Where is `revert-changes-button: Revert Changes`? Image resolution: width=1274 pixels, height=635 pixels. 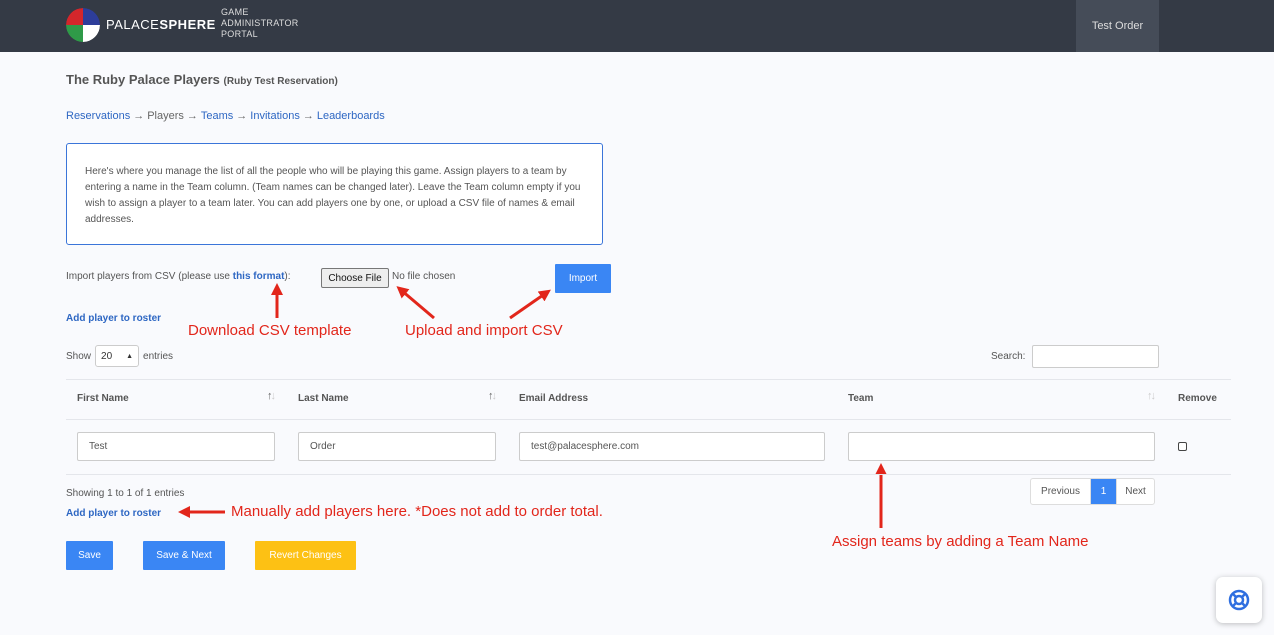 revert-changes-button: Revert Changes is located at coordinates (305, 555).